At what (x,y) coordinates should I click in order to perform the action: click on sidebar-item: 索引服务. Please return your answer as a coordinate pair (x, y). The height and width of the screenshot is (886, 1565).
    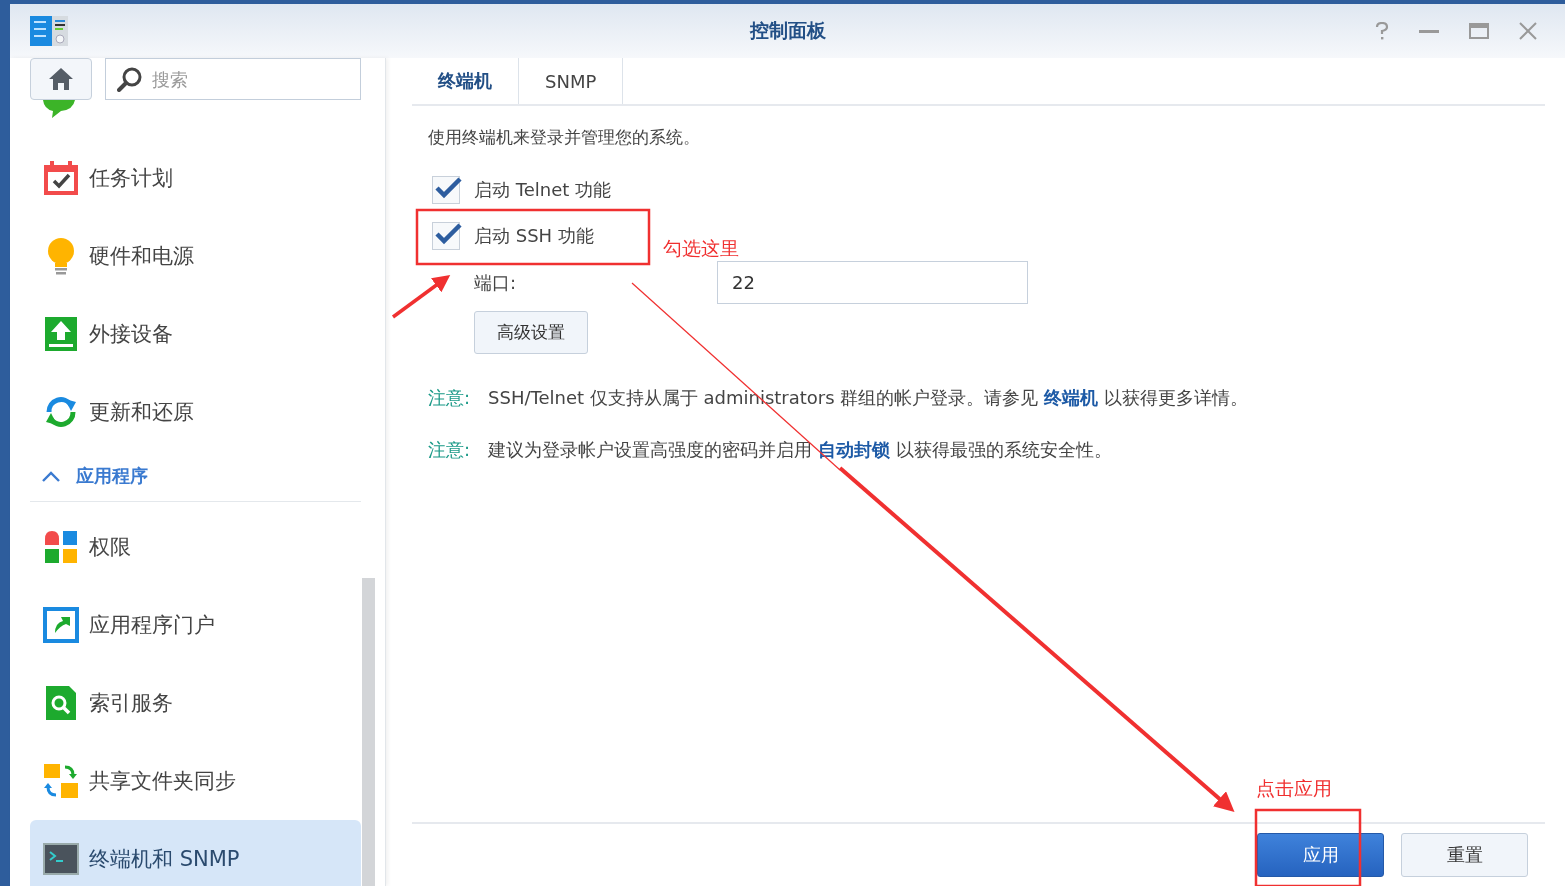
    Looking at the image, I should click on (195, 703).